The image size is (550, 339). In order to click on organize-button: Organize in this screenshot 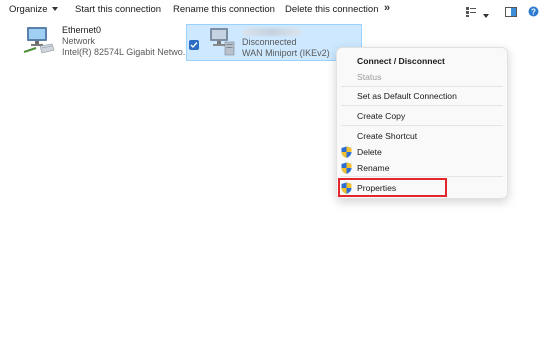, I will do `click(33, 9)`.